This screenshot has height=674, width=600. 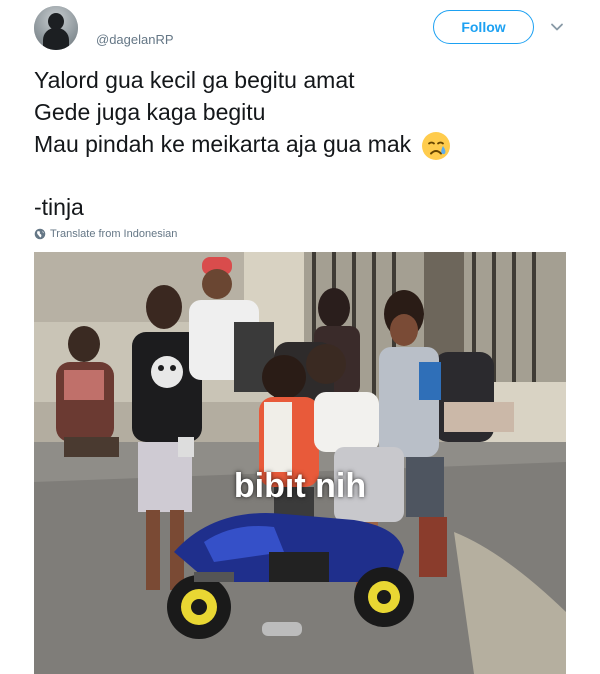 What do you see at coordinates (150, 112) in the screenshot?
I see `tweet-line-2: Gede juga kaga begitu` at bounding box center [150, 112].